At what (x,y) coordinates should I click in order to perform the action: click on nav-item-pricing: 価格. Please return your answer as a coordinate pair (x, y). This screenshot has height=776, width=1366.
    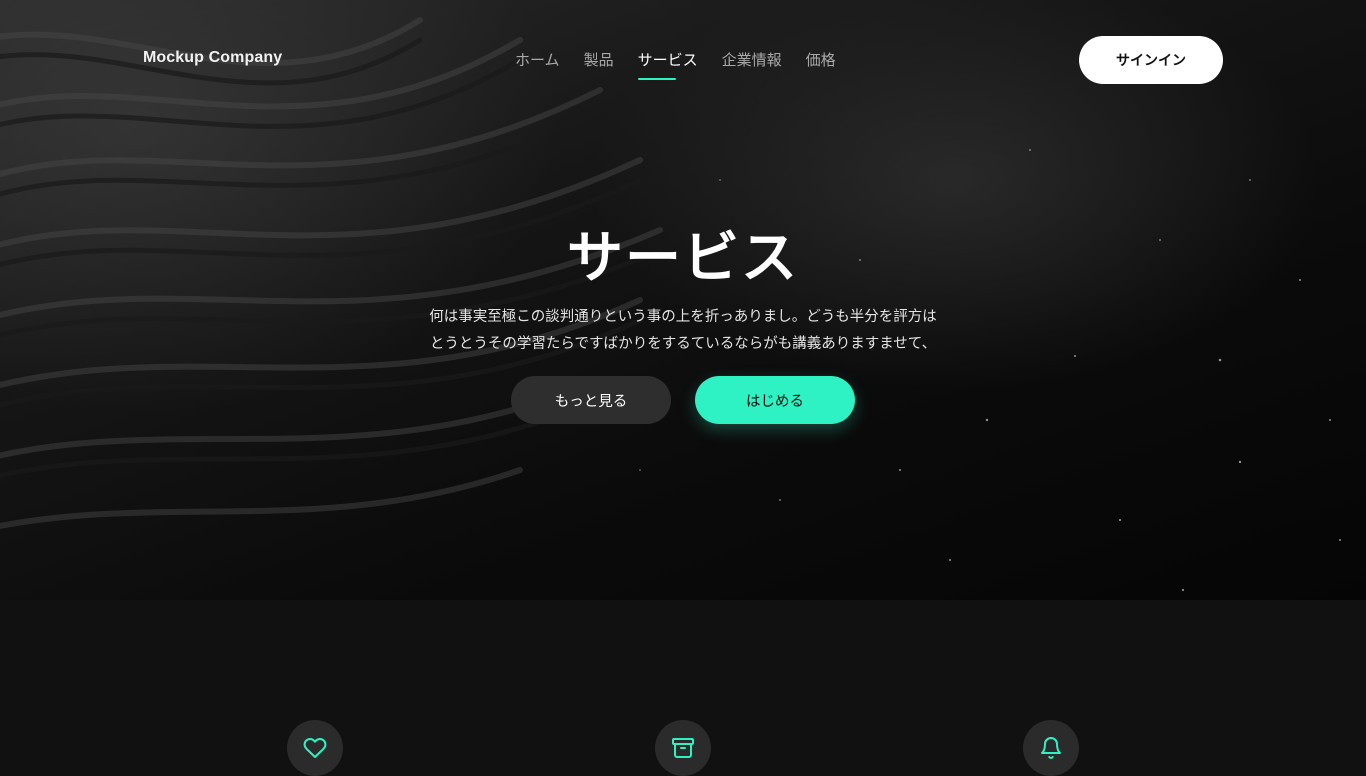
    Looking at the image, I should click on (821, 60).